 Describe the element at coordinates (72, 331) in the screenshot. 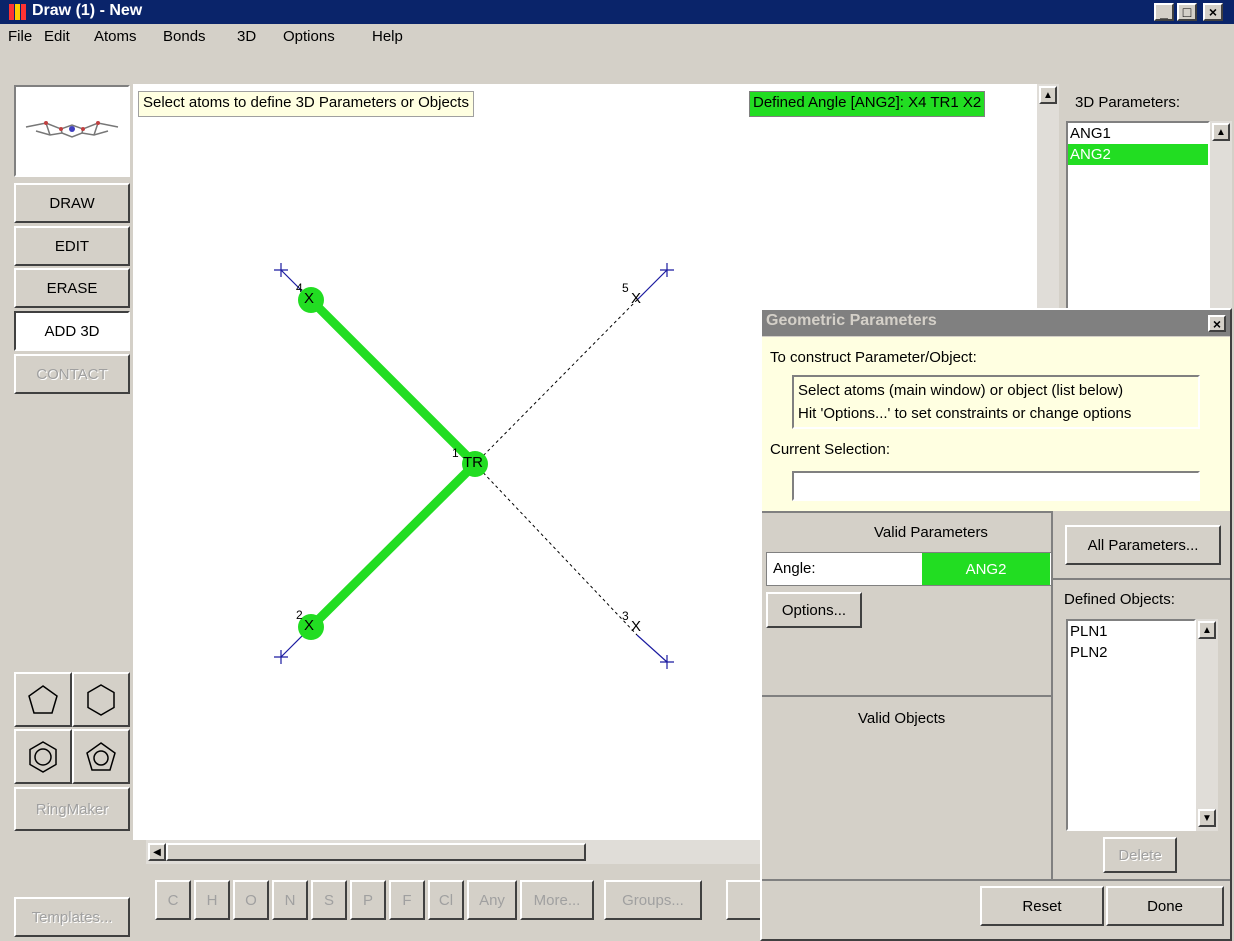

I see `add-3d-mode-button: ADD 3D` at that location.